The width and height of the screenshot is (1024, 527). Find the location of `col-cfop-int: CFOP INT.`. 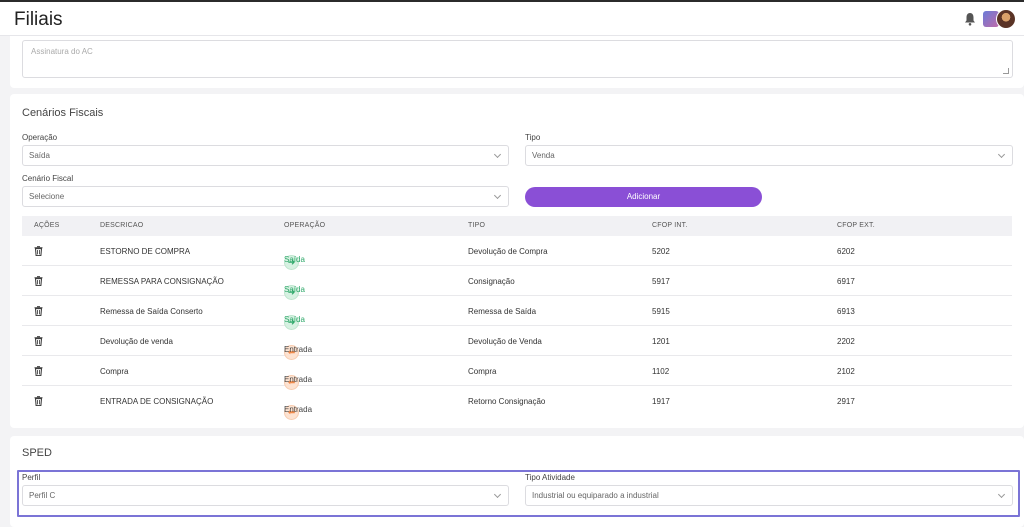

col-cfop-int: CFOP INT. is located at coordinates (670, 225).